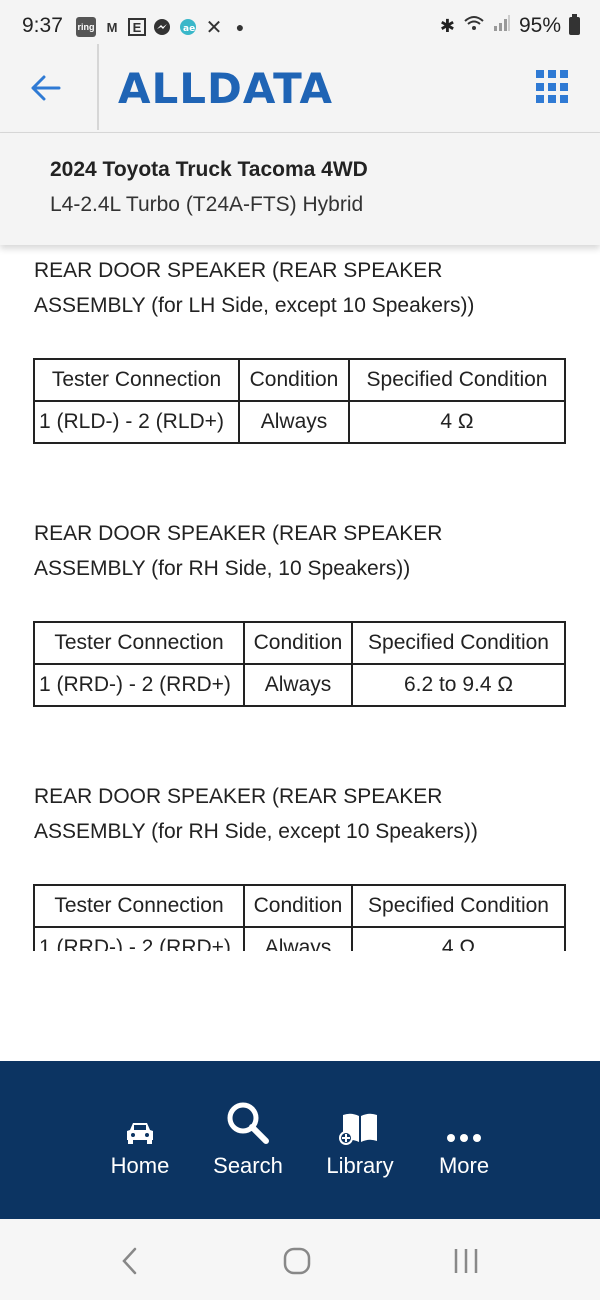  I want to click on bottom-nav: Home Search Library More, so click(300, 1140).